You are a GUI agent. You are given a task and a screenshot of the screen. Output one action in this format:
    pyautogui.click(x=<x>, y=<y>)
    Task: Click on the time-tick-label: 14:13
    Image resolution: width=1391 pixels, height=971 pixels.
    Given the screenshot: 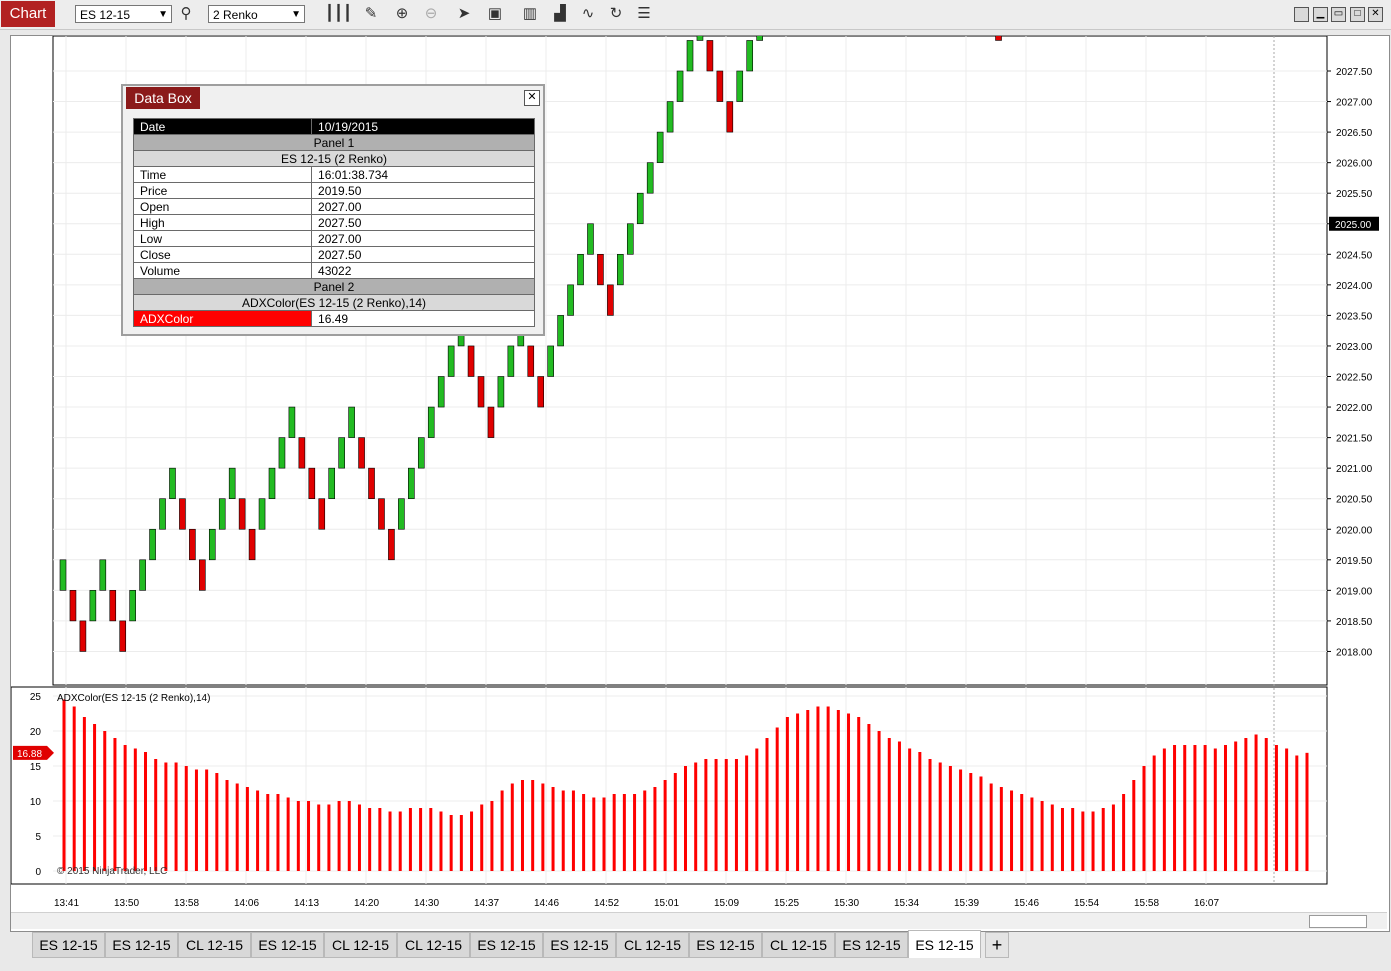 What is the action you would take?
    pyautogui.click(x=306, y=903)
    